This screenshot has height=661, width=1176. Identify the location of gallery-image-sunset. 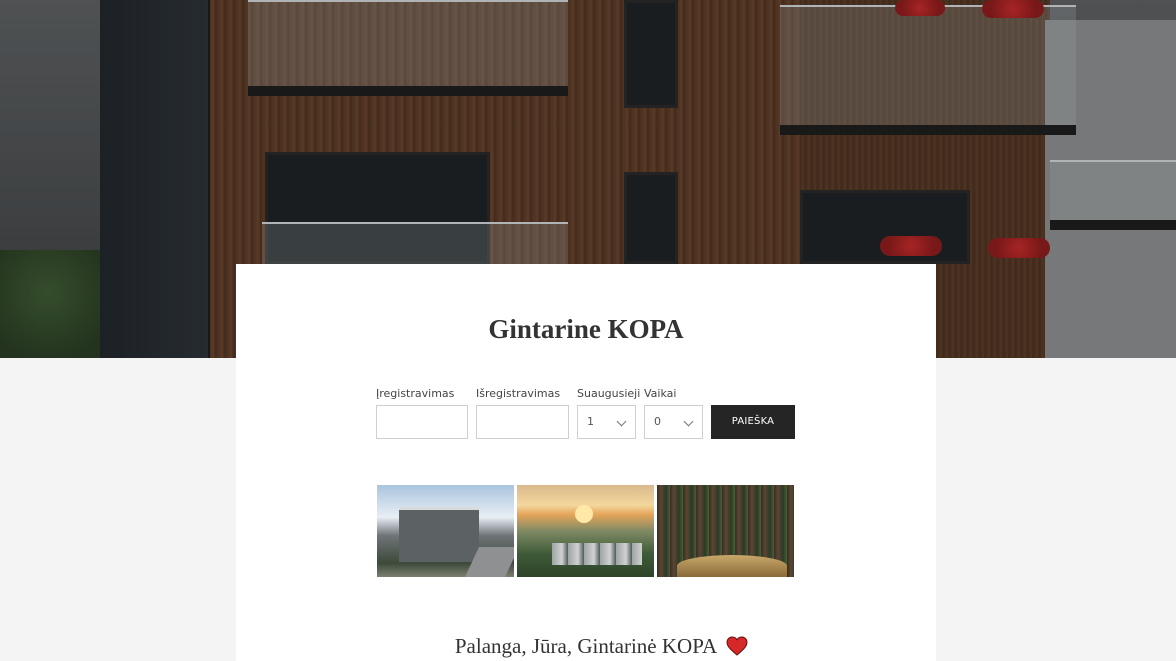
(585, 531).